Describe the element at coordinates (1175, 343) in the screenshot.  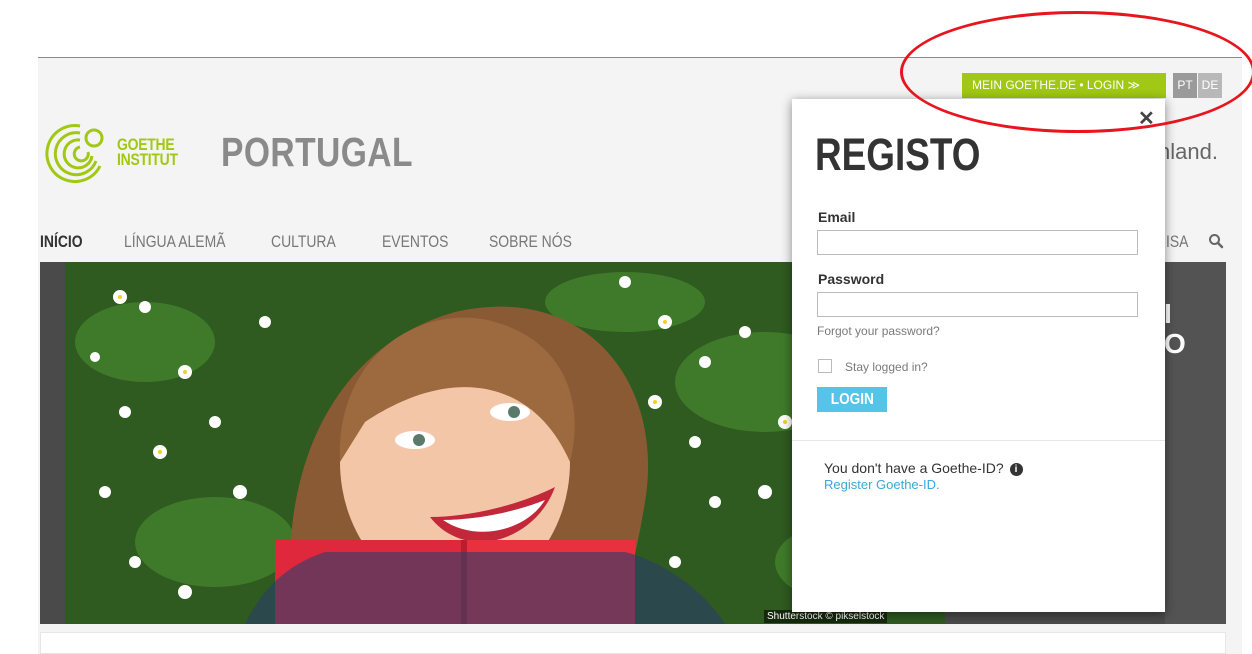
I see `hero-side-text-2: O` at that location.